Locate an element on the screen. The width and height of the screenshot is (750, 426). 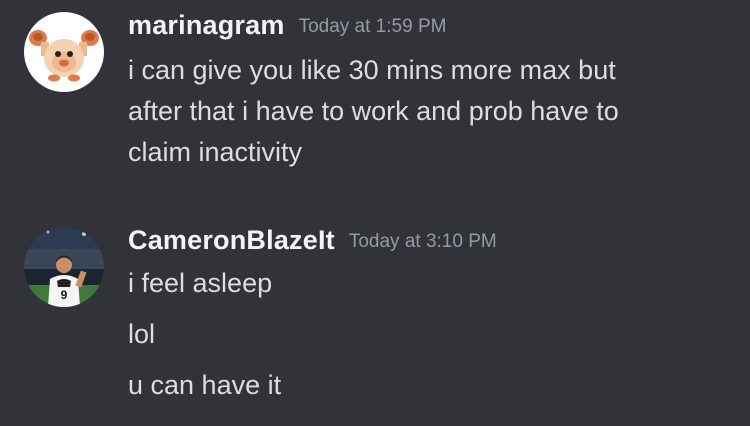
message-header: CameronBlazeIt Today at 3:10 PM is located at coordinates (312, 240).